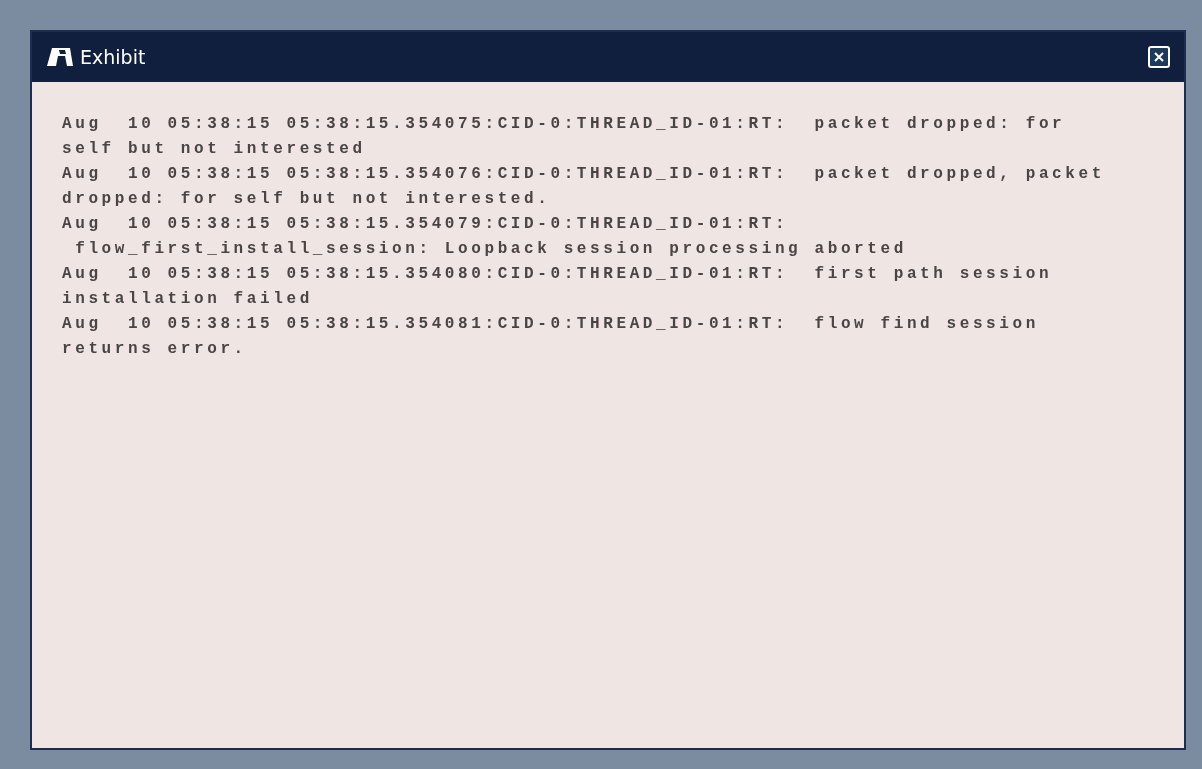 The image size is (1202, 769). I want to click on log-line: returns error., so click(155, 349).